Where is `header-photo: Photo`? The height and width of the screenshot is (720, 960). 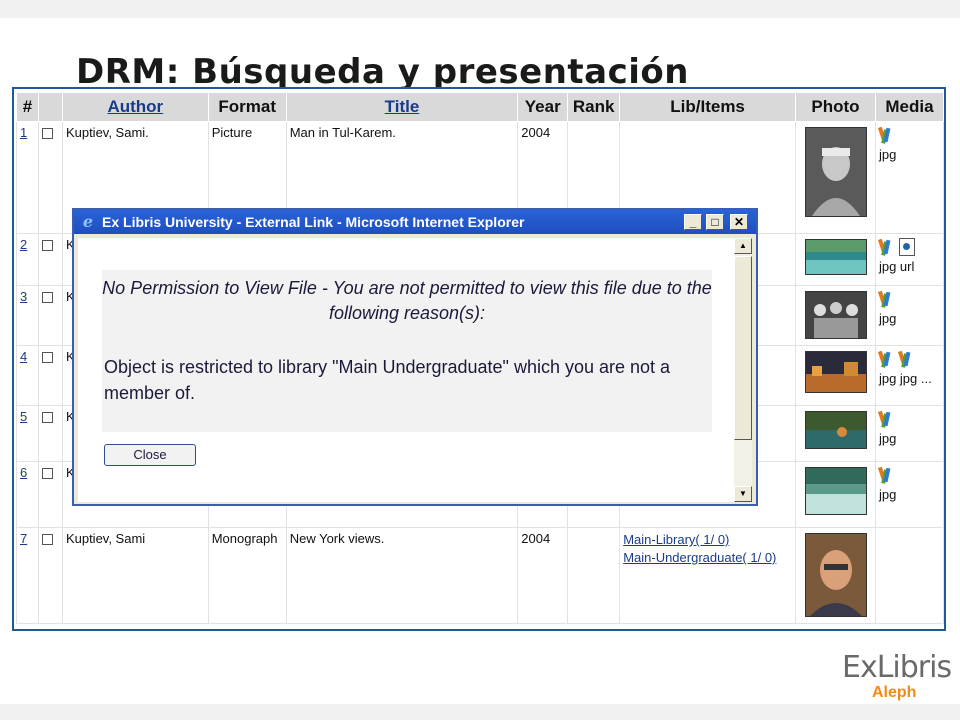
header-photo: Photo is located at coordinates (835, 107).